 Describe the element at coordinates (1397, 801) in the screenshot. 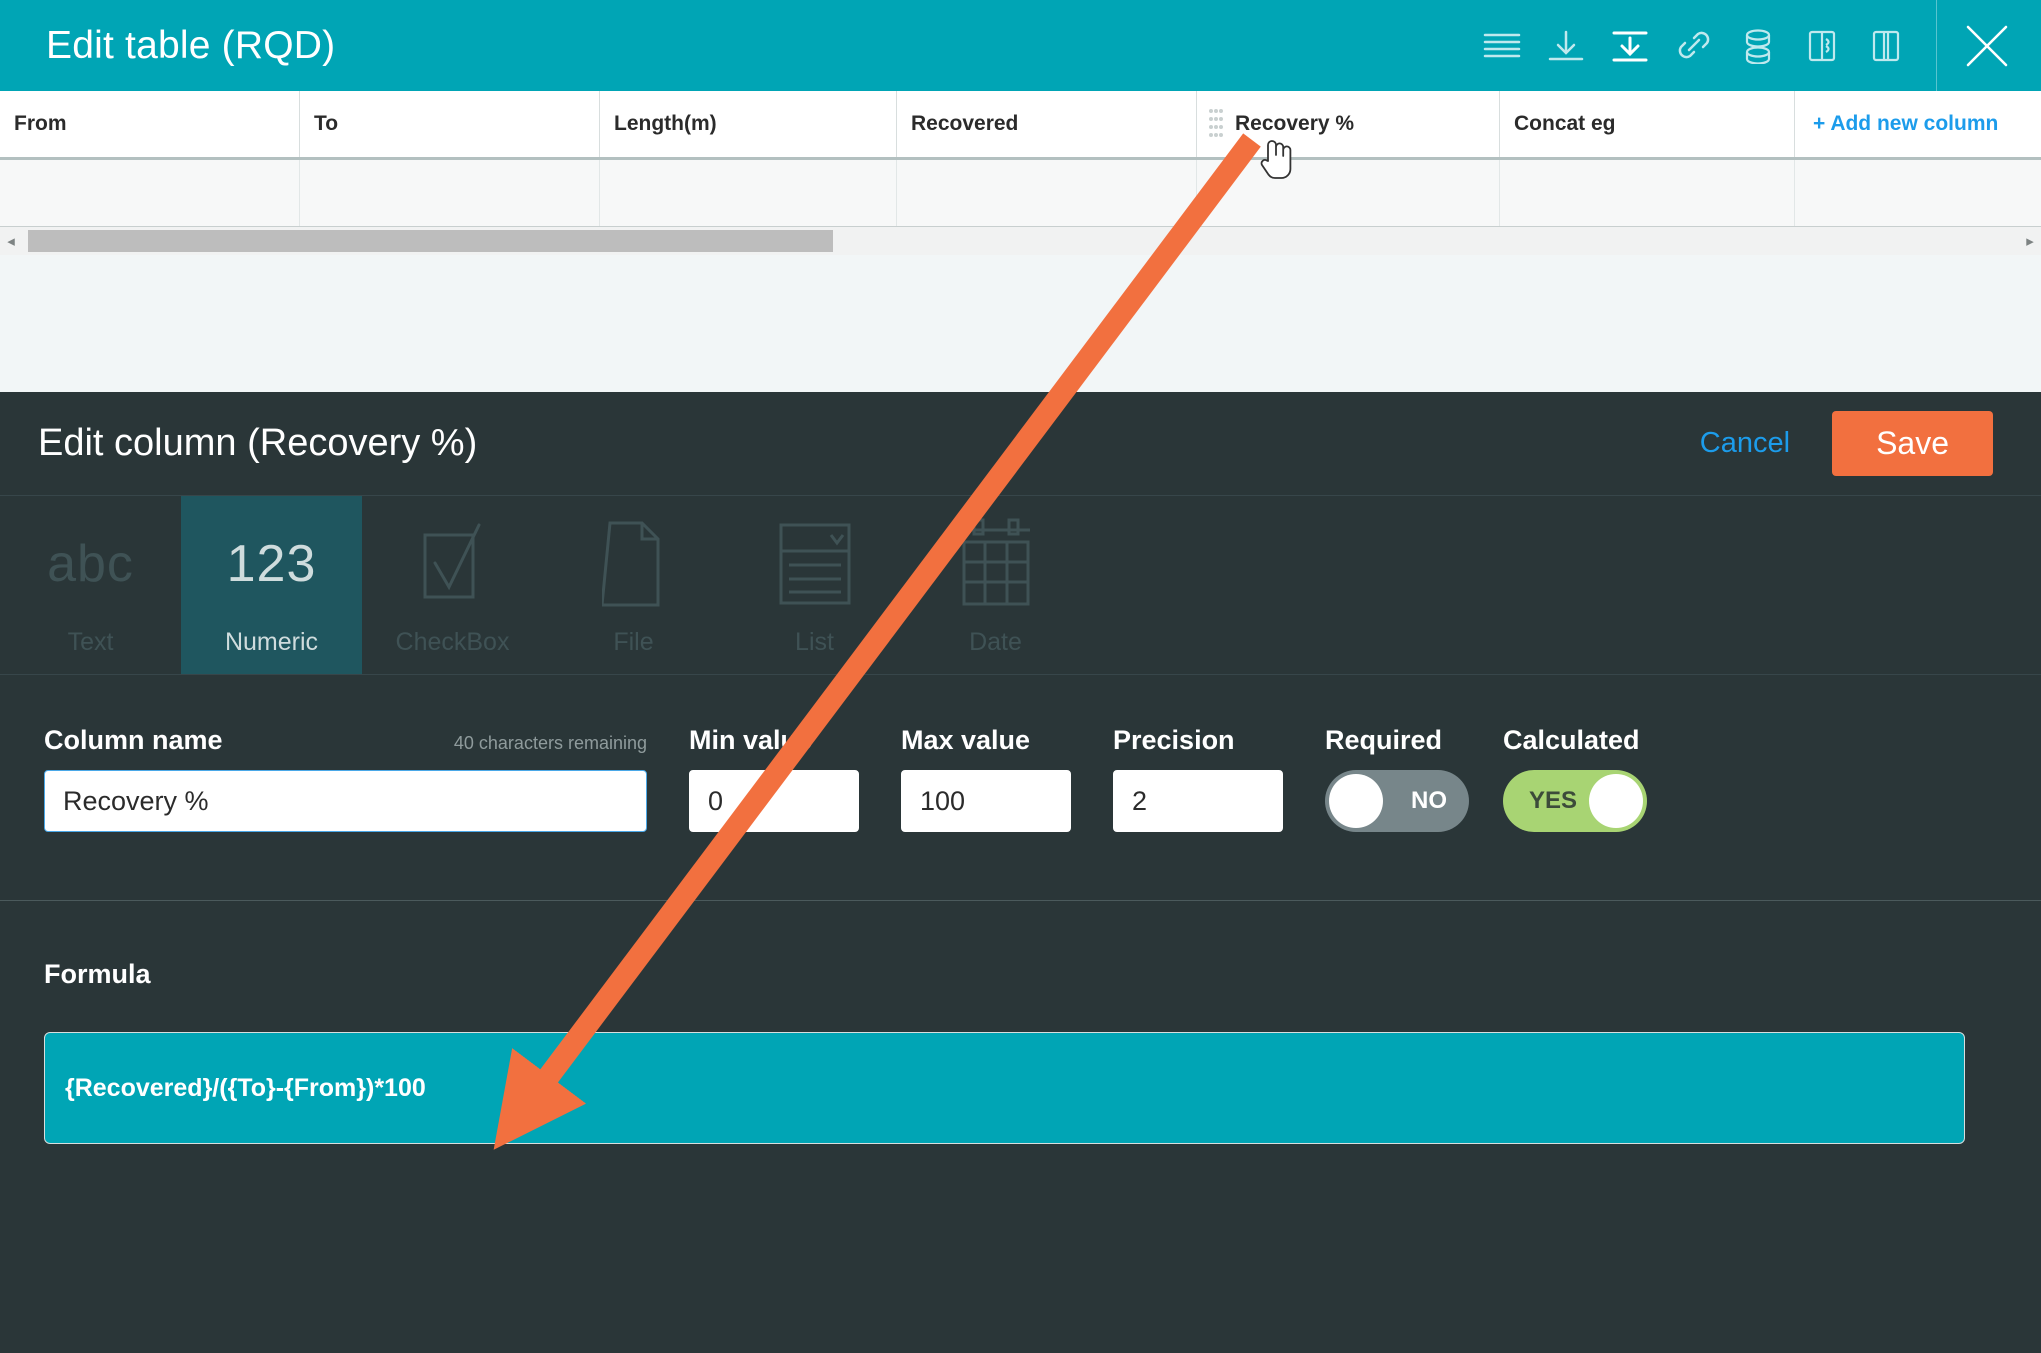

I see `required-toggle: NO` at that location.